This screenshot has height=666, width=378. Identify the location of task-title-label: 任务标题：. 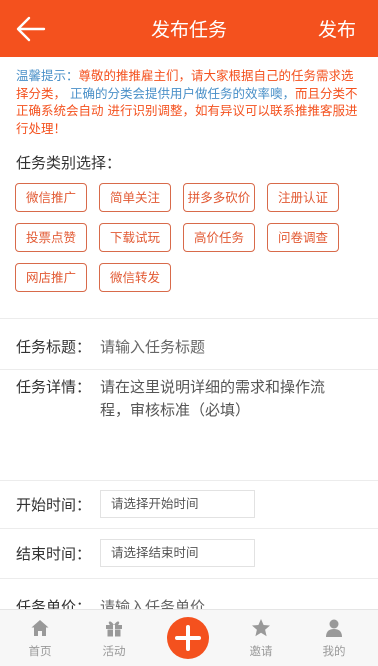
(54, 347).